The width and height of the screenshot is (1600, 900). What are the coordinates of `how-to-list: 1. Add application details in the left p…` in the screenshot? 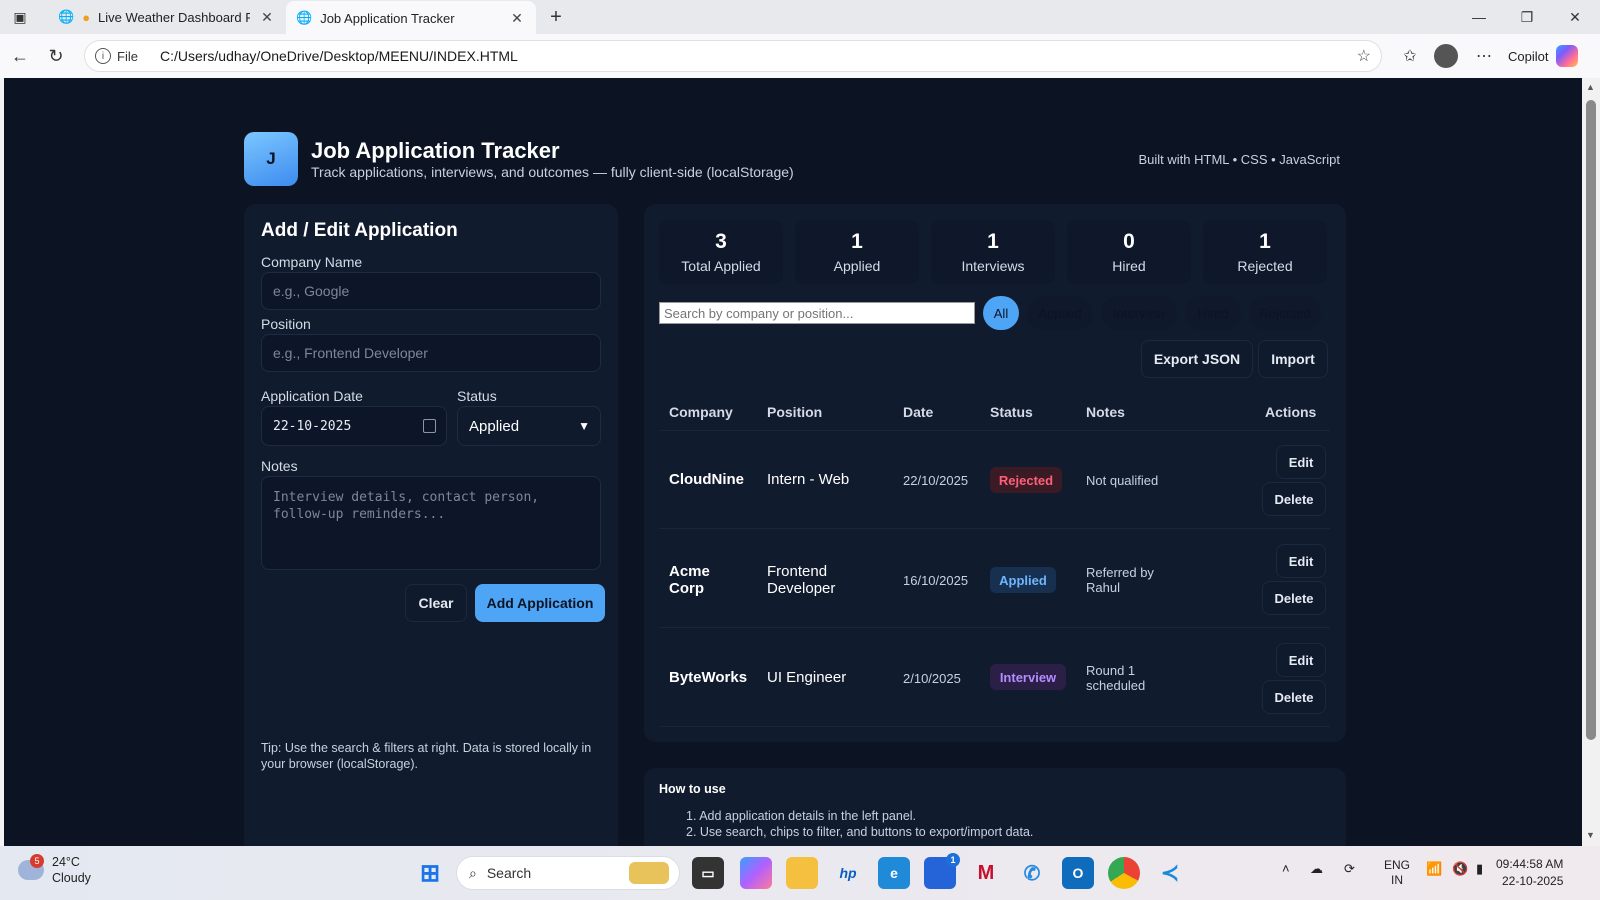 It's located at (859, 824).